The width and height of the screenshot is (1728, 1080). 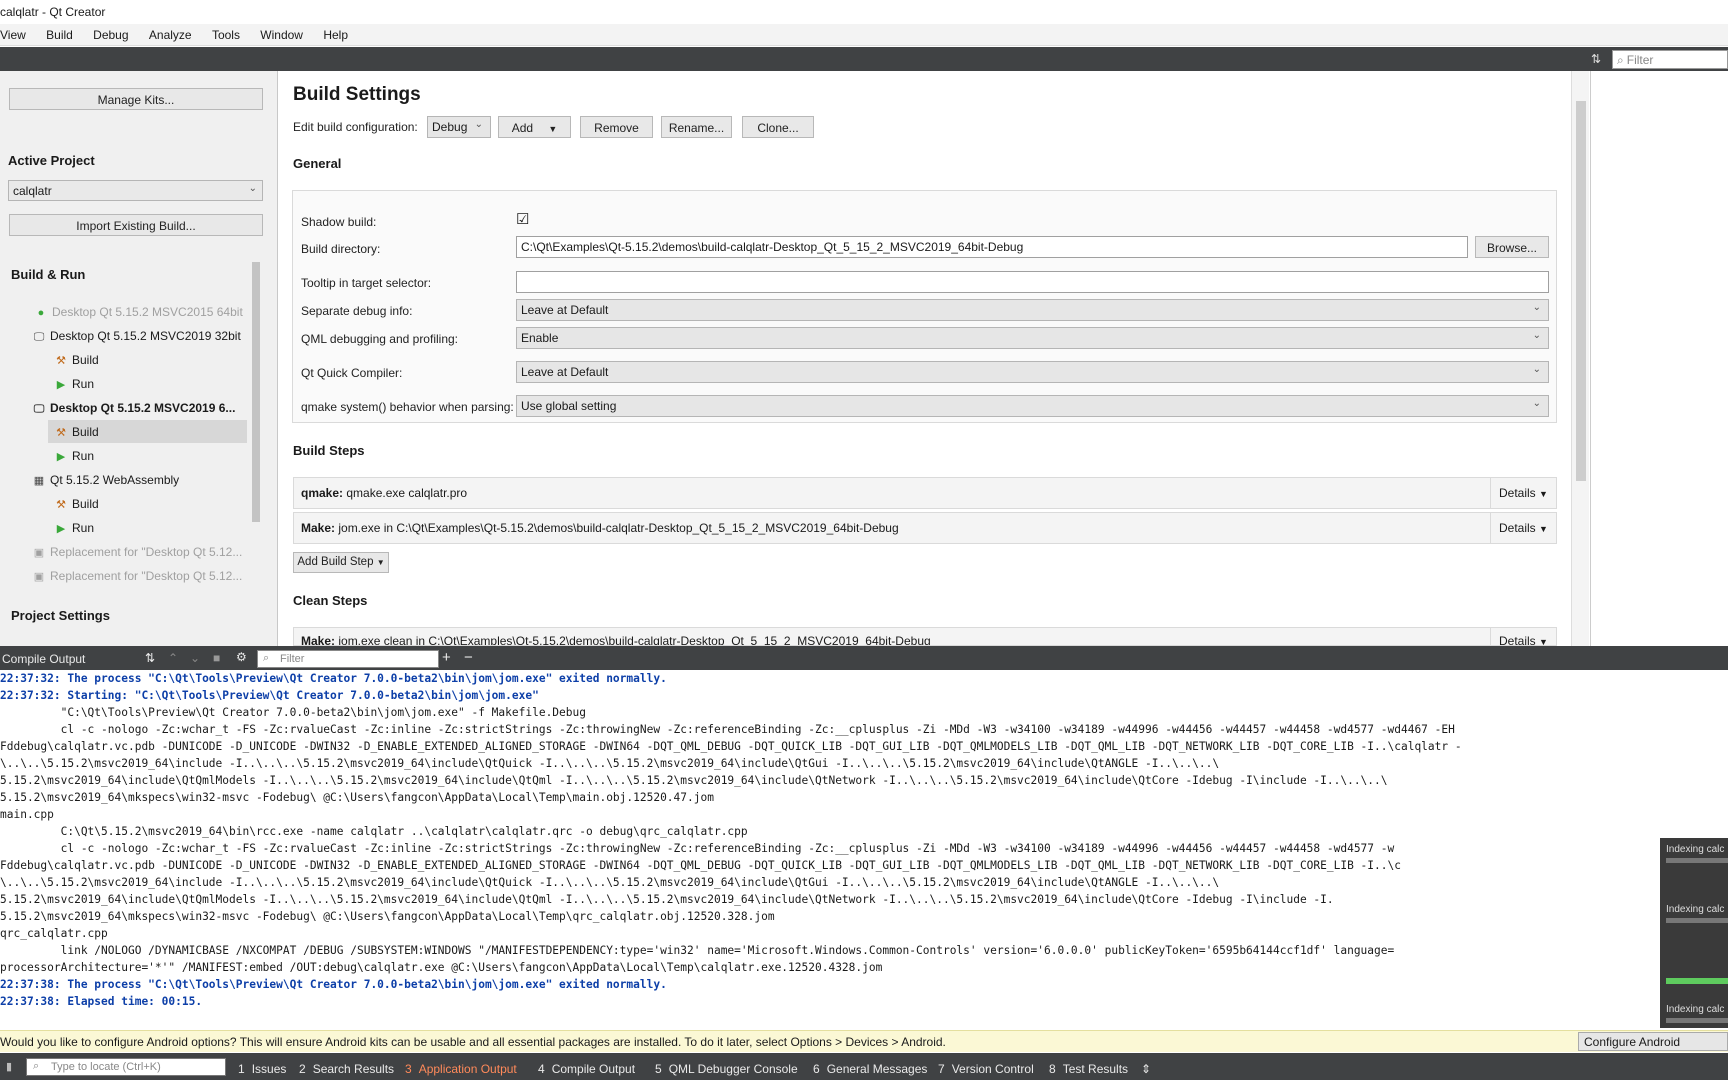 What do you see at coordinates (262, 1069) in the screenshot?
I see `tab-issues: 1 Issues` at bounding box center [262, 1069].